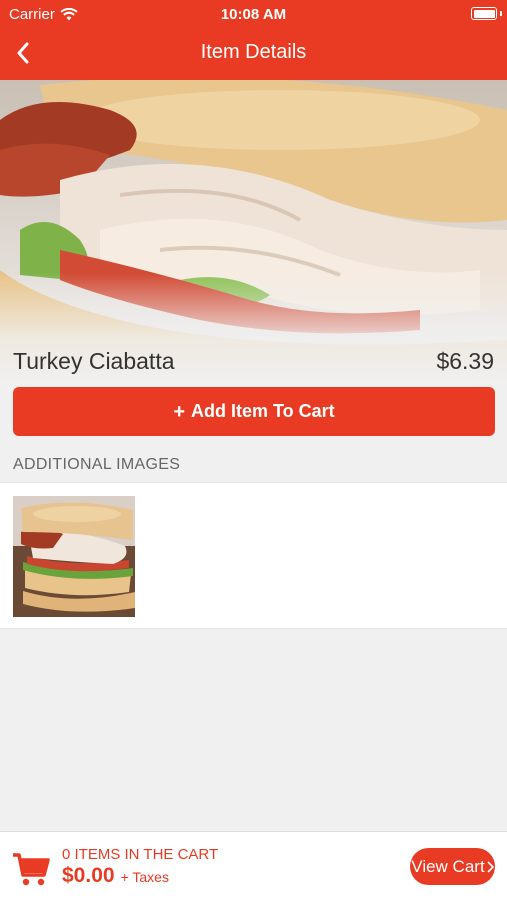 The height and width of the screenshot is (900, 507). I want to click on cart-total: $0.00, so click(88, 875).